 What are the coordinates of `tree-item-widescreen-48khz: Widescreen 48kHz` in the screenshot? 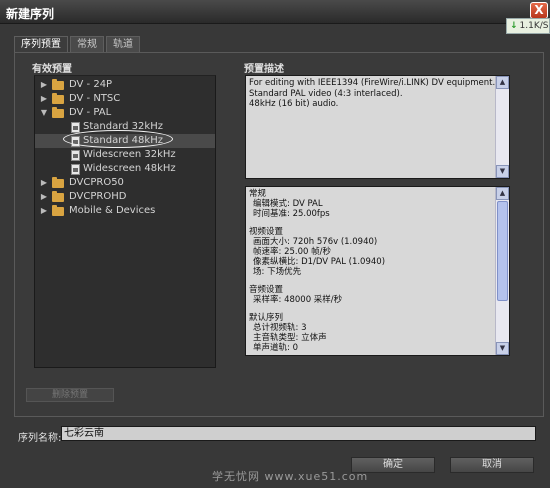 It's located at (125, 169).